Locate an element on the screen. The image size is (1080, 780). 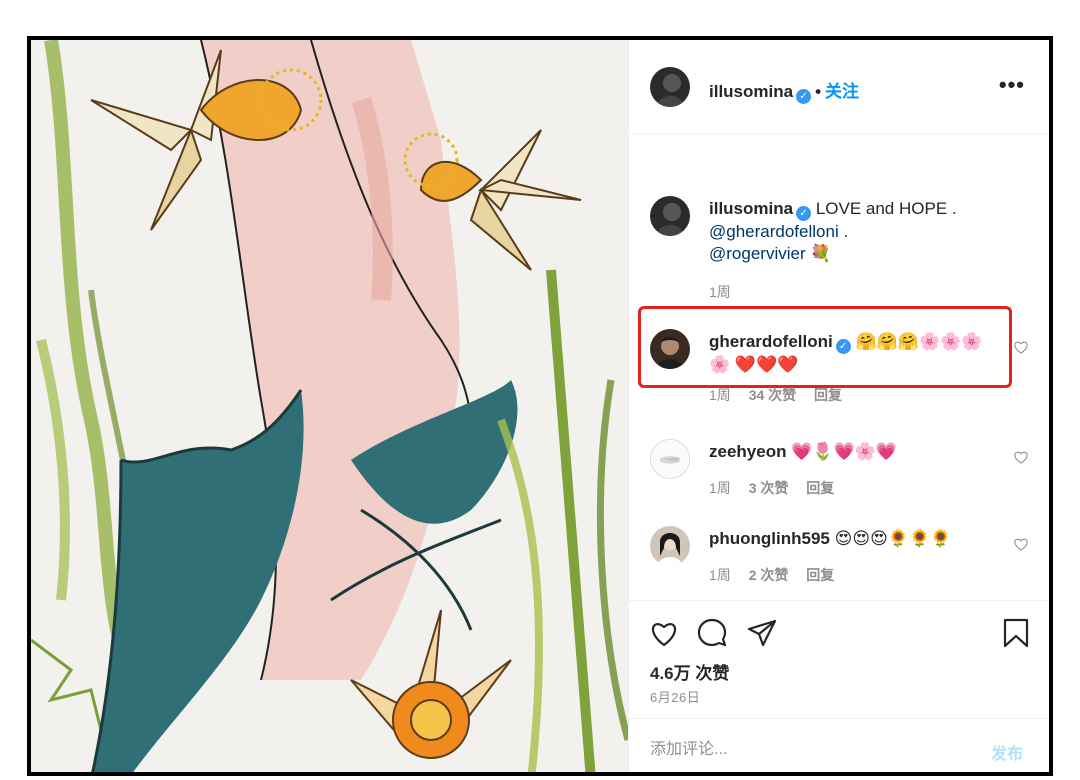
speech-bubble-icon is located at coordinates (712, 632).